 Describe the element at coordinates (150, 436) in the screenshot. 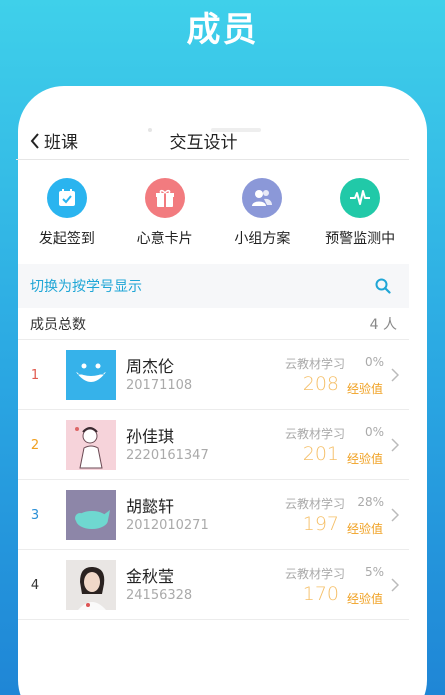

I see `member-name: 孙佳琪` at that location.